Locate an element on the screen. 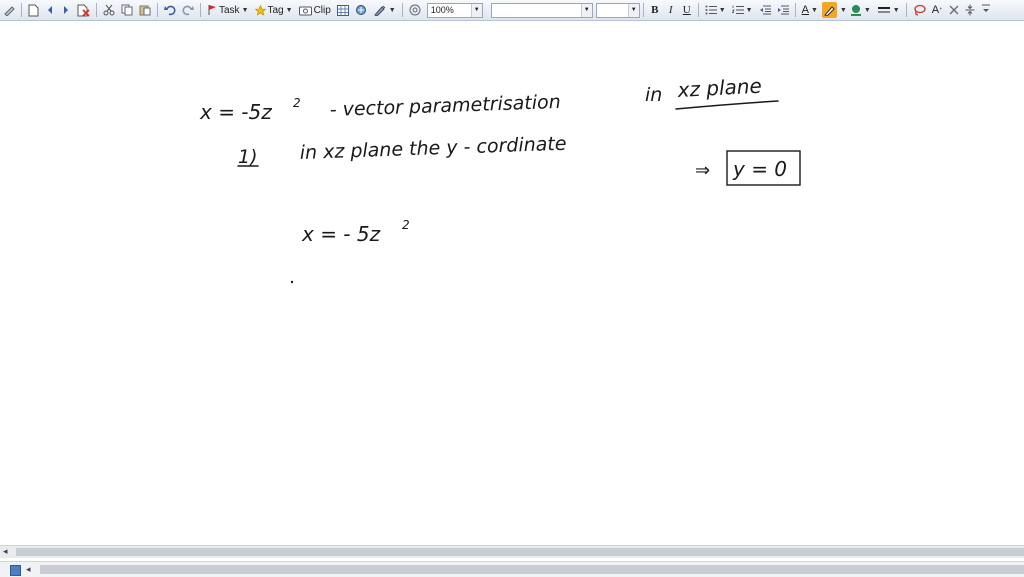 This screenshot has width=1024, height=577. highlighter-icon is located at coordinates (829, 10).